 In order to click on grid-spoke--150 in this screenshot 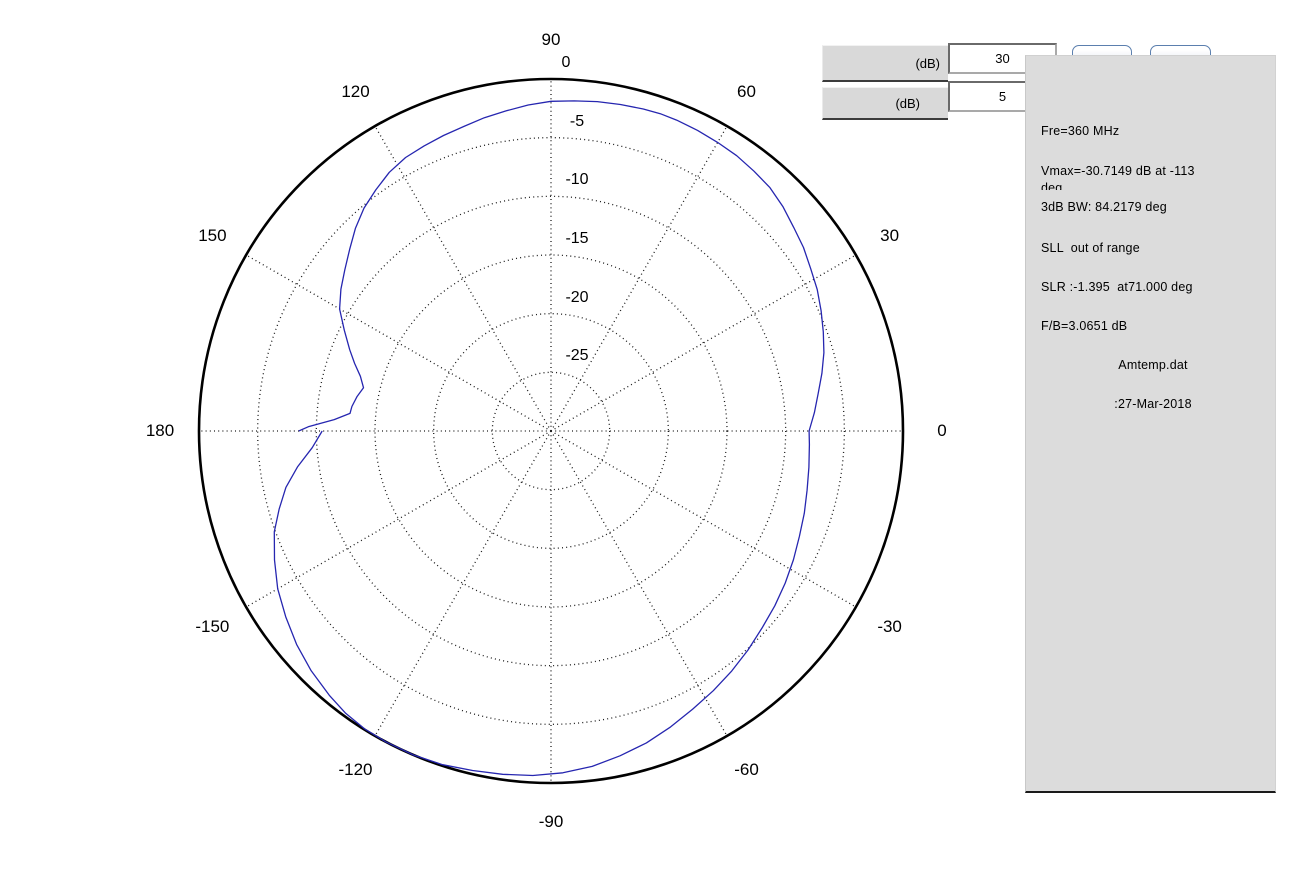, I will do `click(398, 519)`.